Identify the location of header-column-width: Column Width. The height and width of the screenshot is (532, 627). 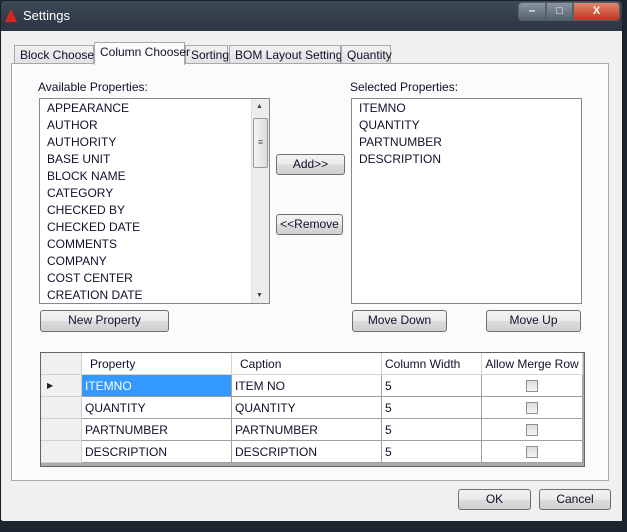
(432, 364).